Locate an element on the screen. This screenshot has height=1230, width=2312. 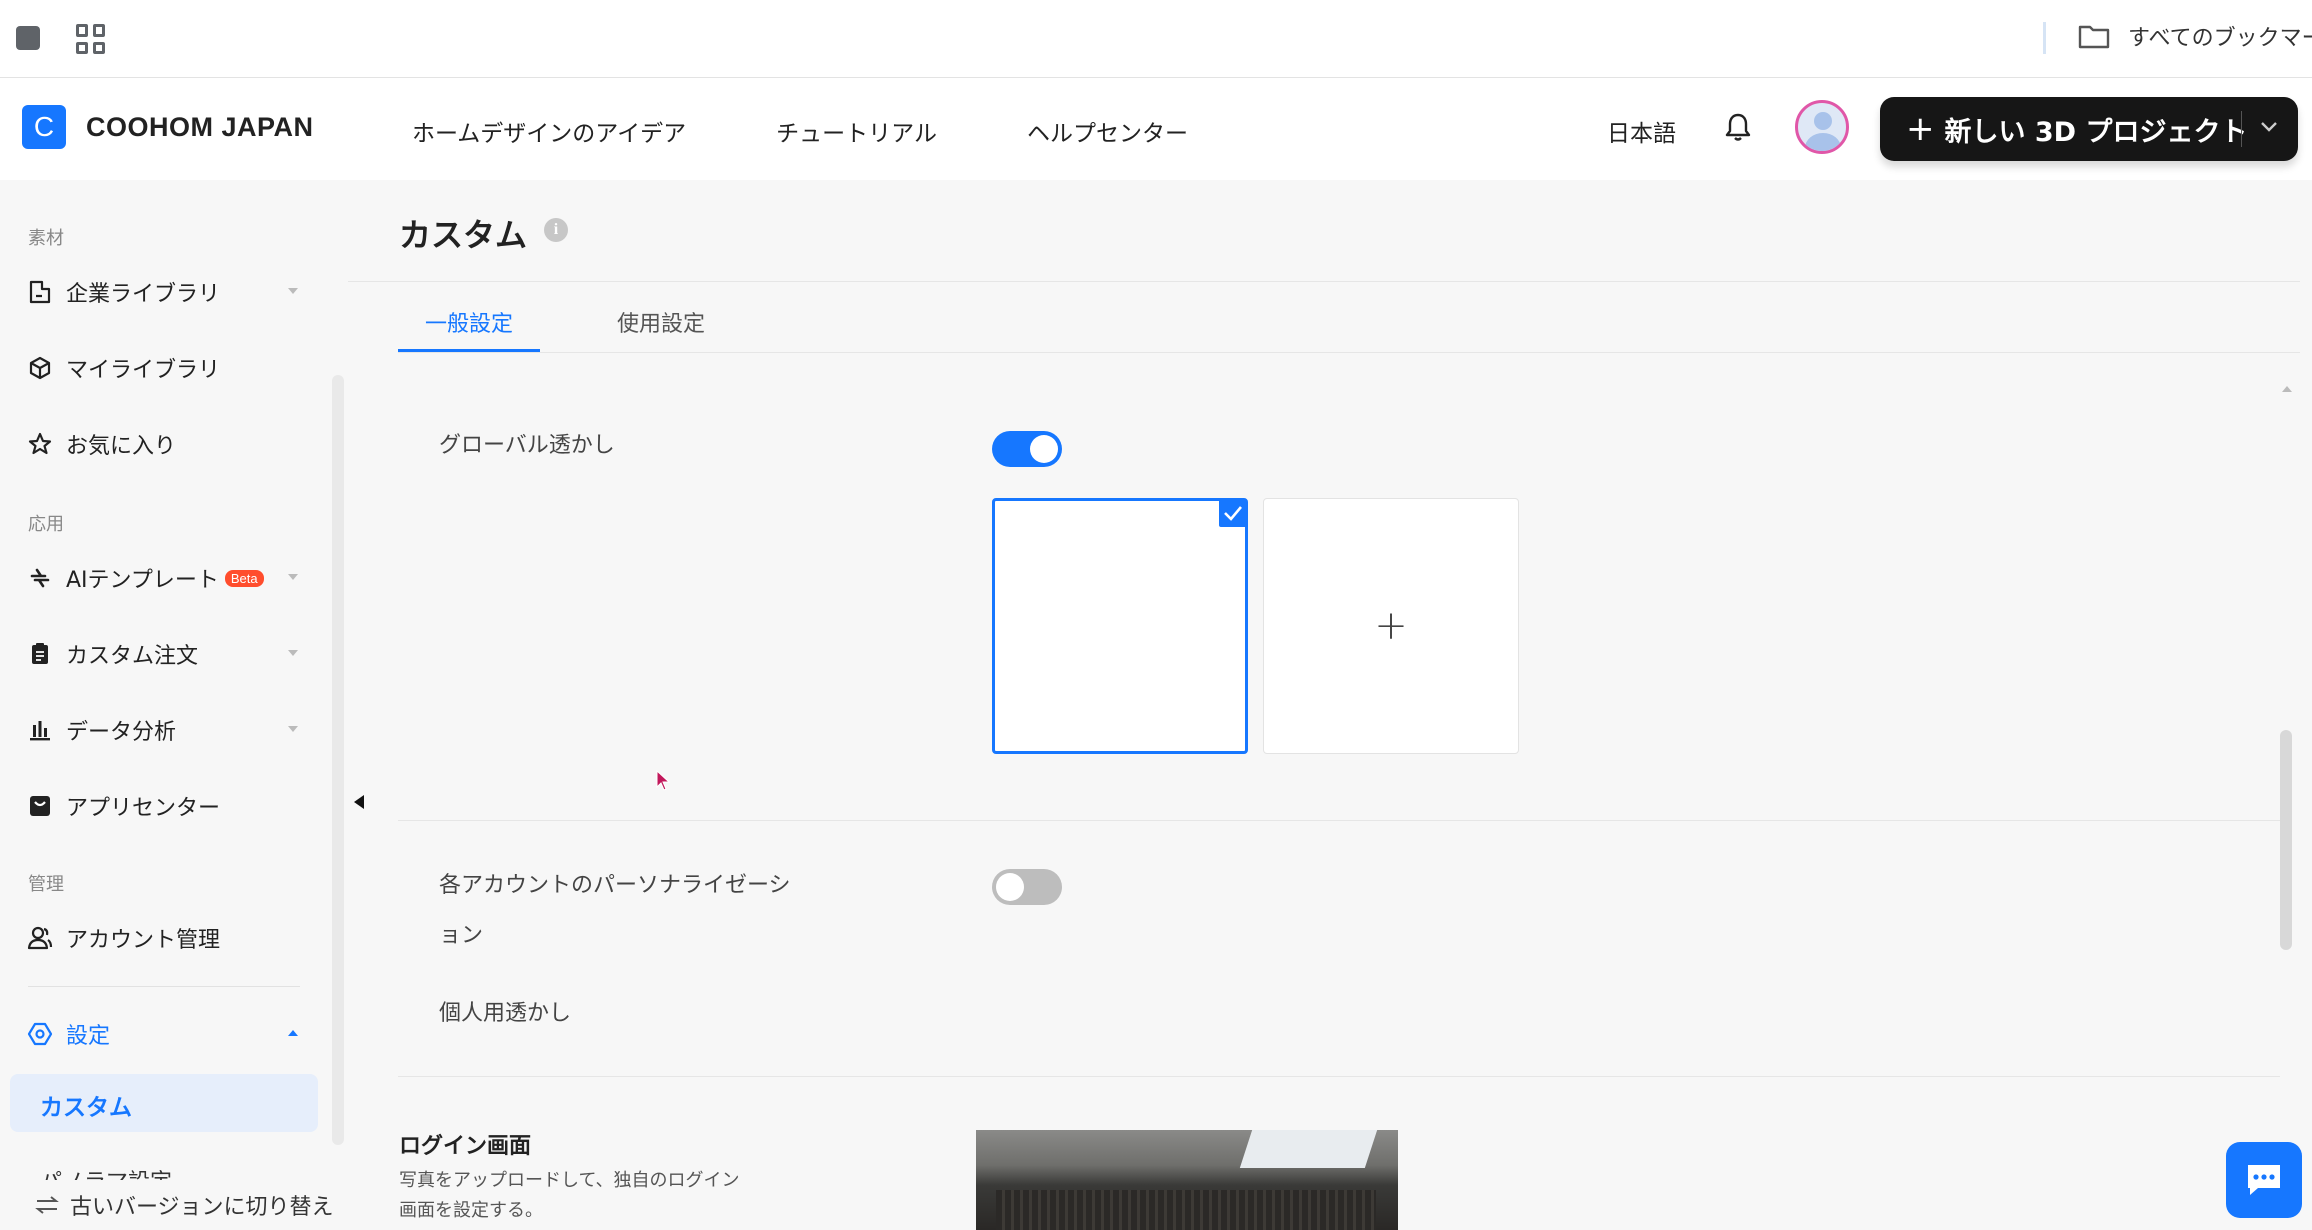
sidebar-item-label: 企業ライブラリ is located at coordinates (143, 294).